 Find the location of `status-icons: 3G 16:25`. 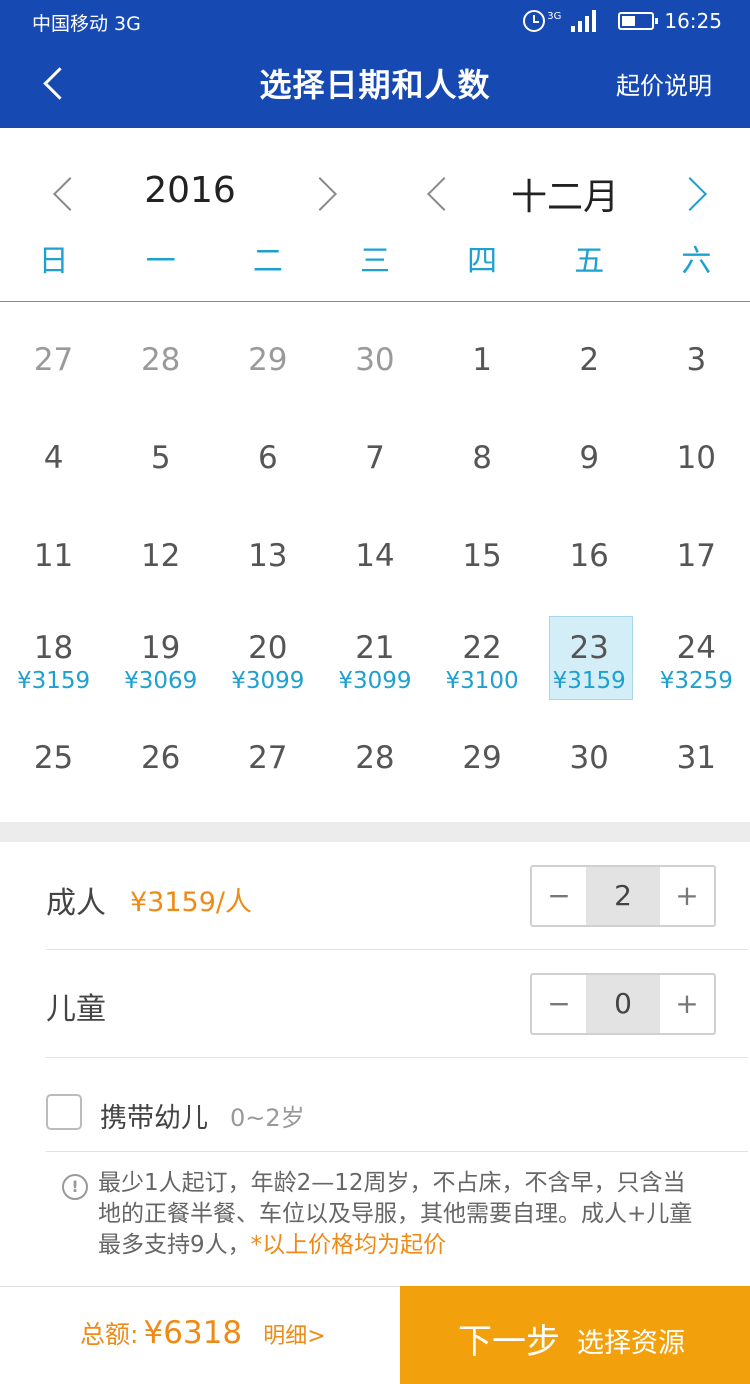

status-icons: 3G 16:25 is located at coordinates (622, 21).